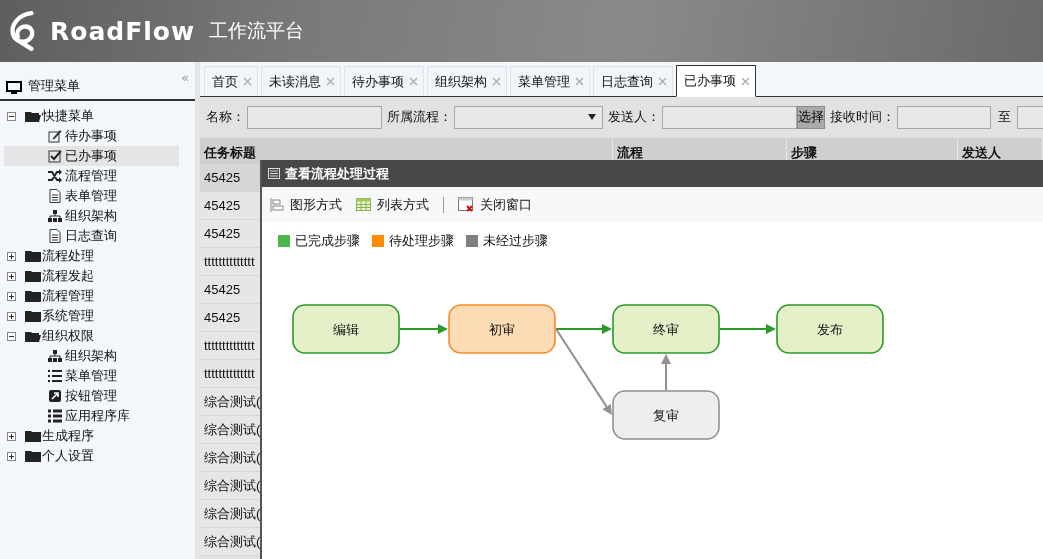 The width and height of the screenshot is (1043, 559). What do you see at coordinates (634, 117) in the screenshot?
I see `filter-label: 发送人：` at bounding box center [634, 117].